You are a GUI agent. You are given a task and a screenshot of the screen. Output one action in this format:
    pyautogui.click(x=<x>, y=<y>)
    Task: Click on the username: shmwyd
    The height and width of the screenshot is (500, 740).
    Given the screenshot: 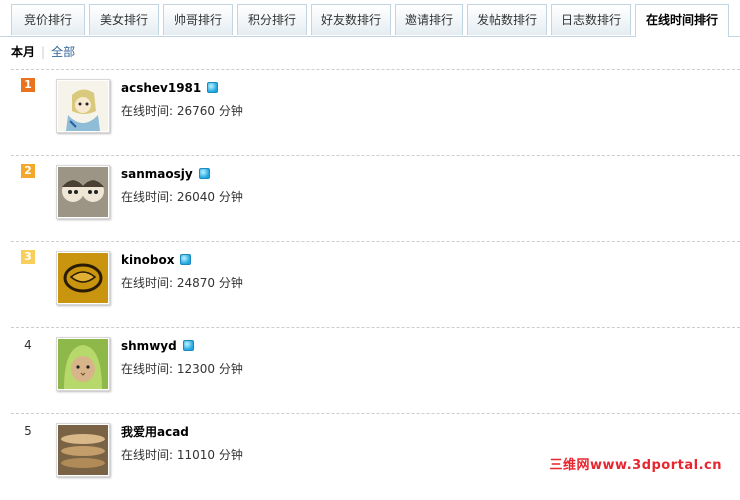 What is the action you would take?
    pyautogui.click(x=157, y=346)
    